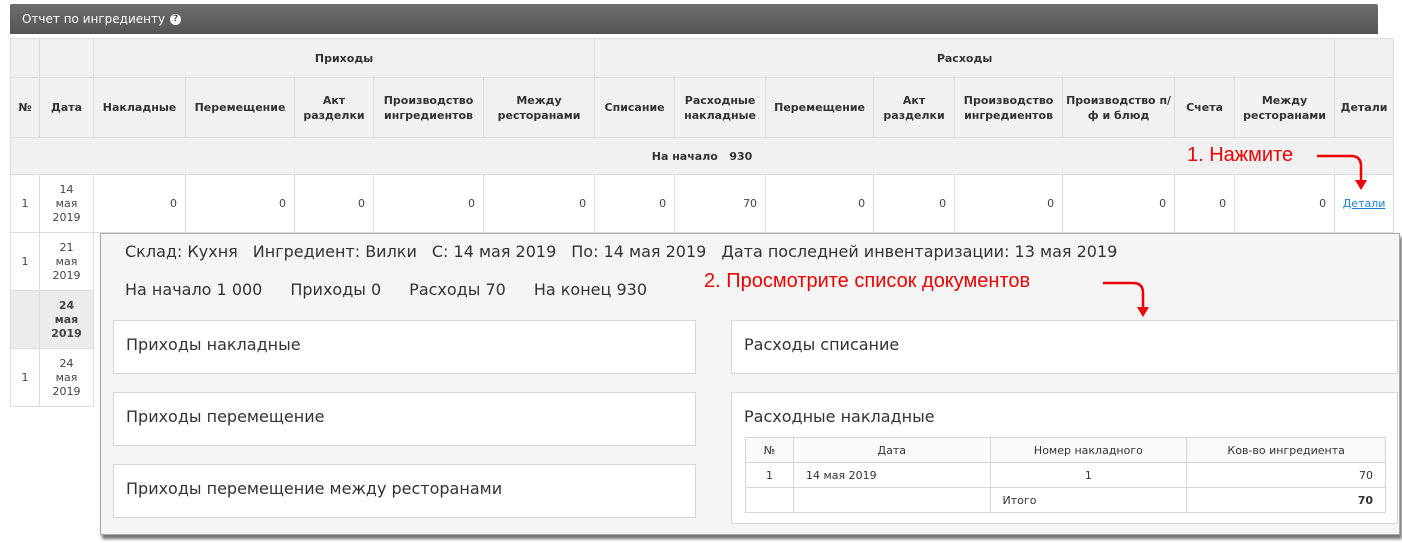  Describe the element at coordinates (769, 475) in the screenshot. I see `invoice-num: 1` at that location.